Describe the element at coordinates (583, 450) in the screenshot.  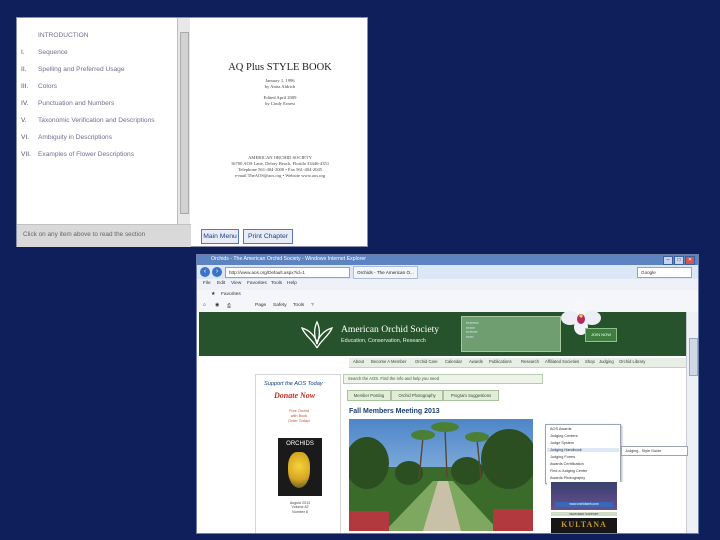
I see `dd-judging-handbook: Judging Handbook` at that location.